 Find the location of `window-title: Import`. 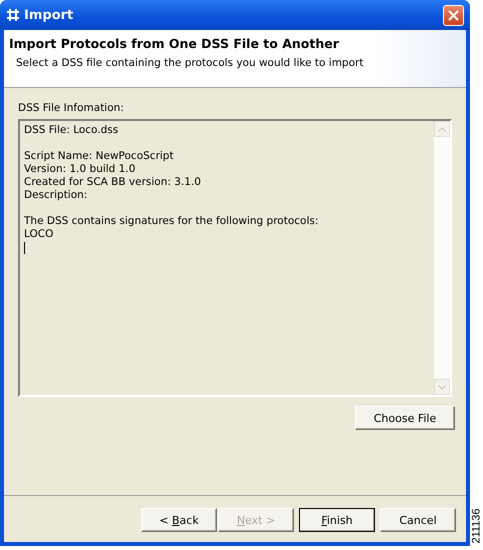

window-title: Import is located at coordinates (49, 15).